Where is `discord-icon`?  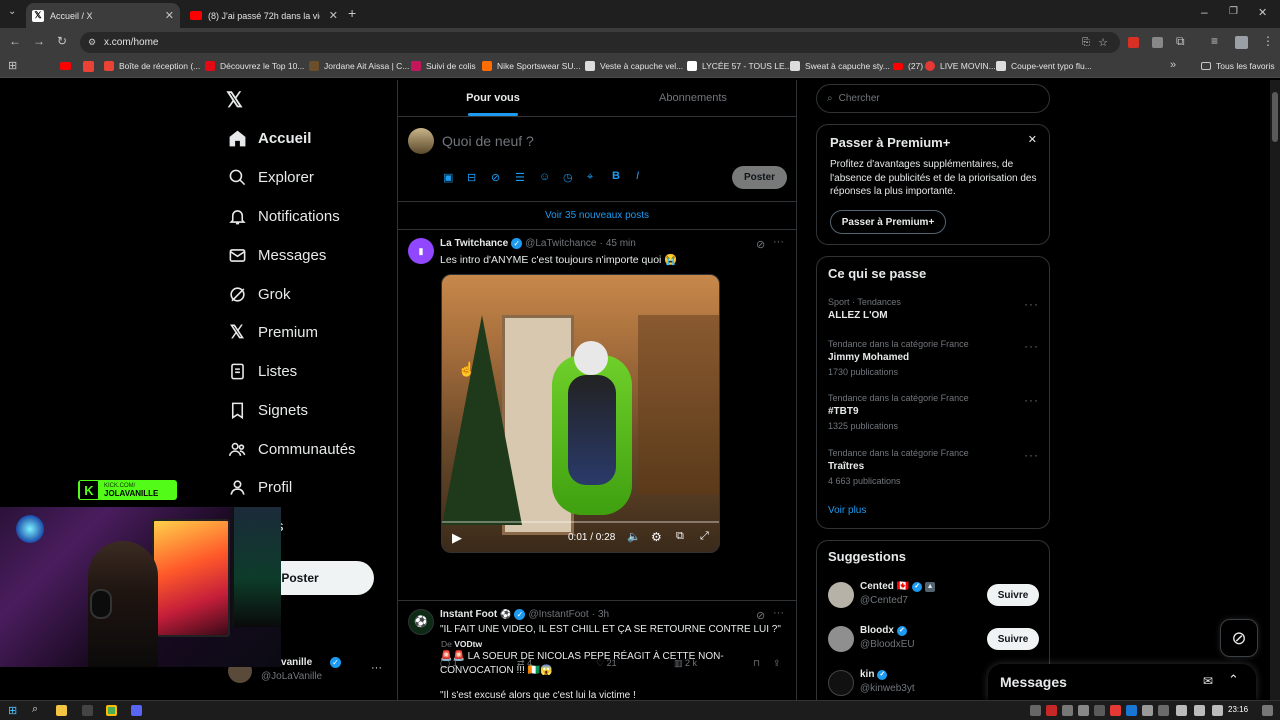
discord-icon is located at coordinates (136, 710).